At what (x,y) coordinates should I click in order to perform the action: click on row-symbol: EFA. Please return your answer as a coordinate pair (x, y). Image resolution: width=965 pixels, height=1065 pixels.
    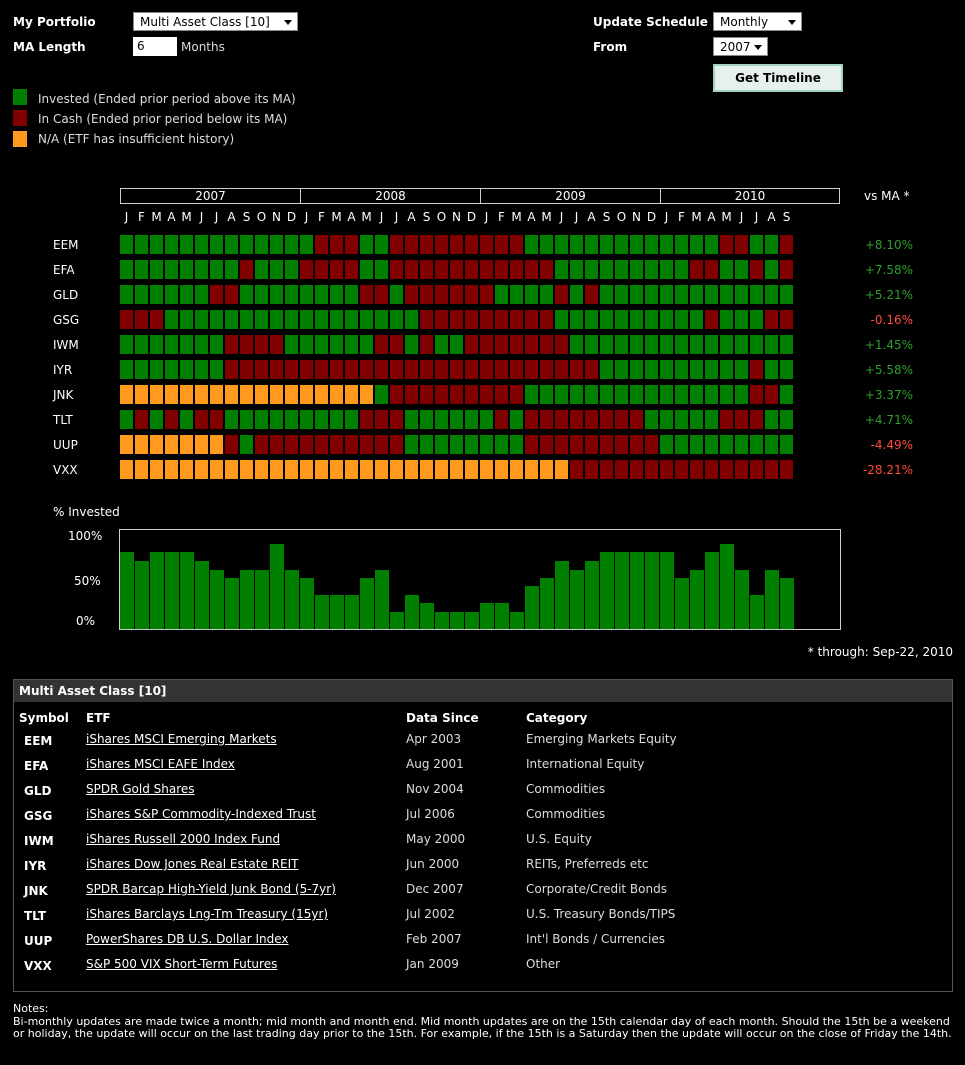
    Looking at the image, I should click on (64, 270).